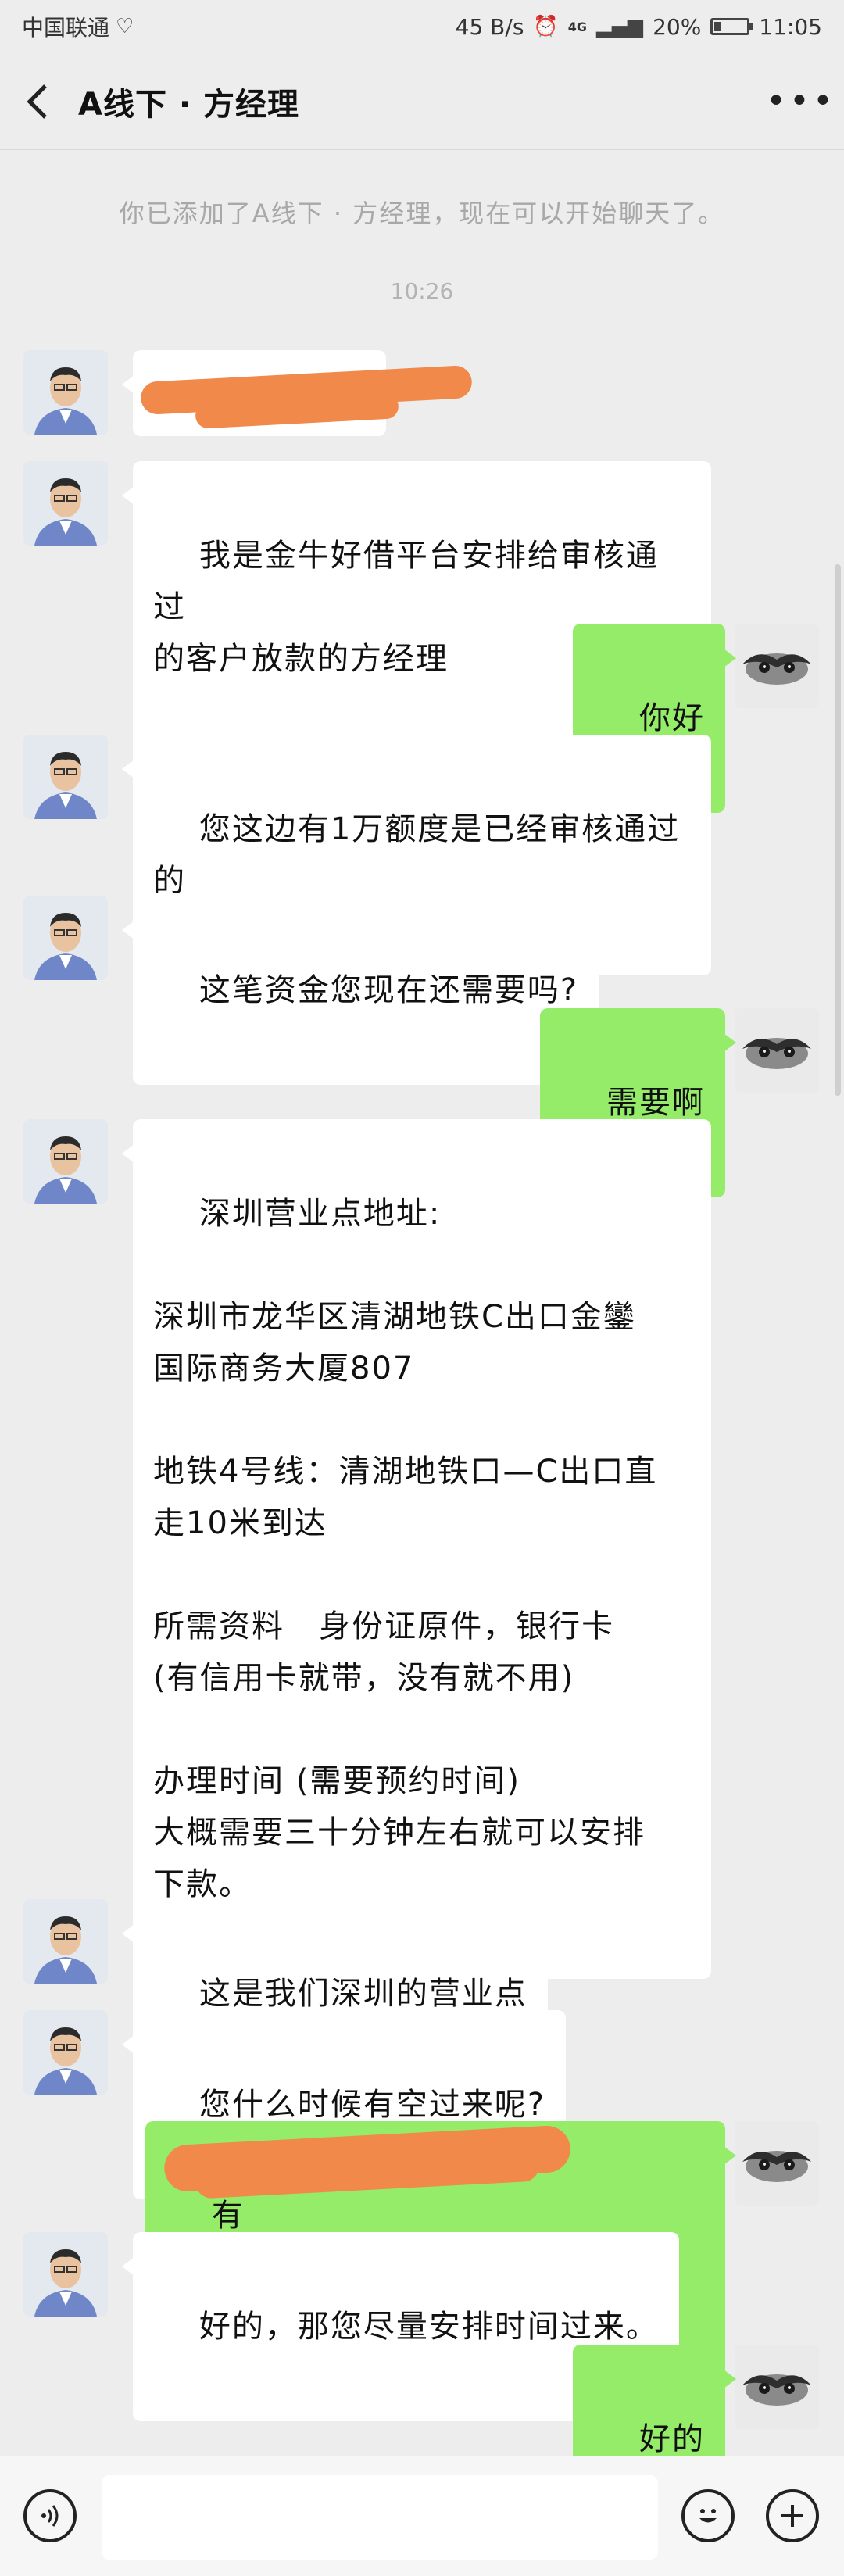 This screenshot has width=844, height=2576. What do you see at coordinates (372, 2105) in the screenshot?
I see `message-text: 您什么时候有空过来呢?` at bounding box center [372, 2105].